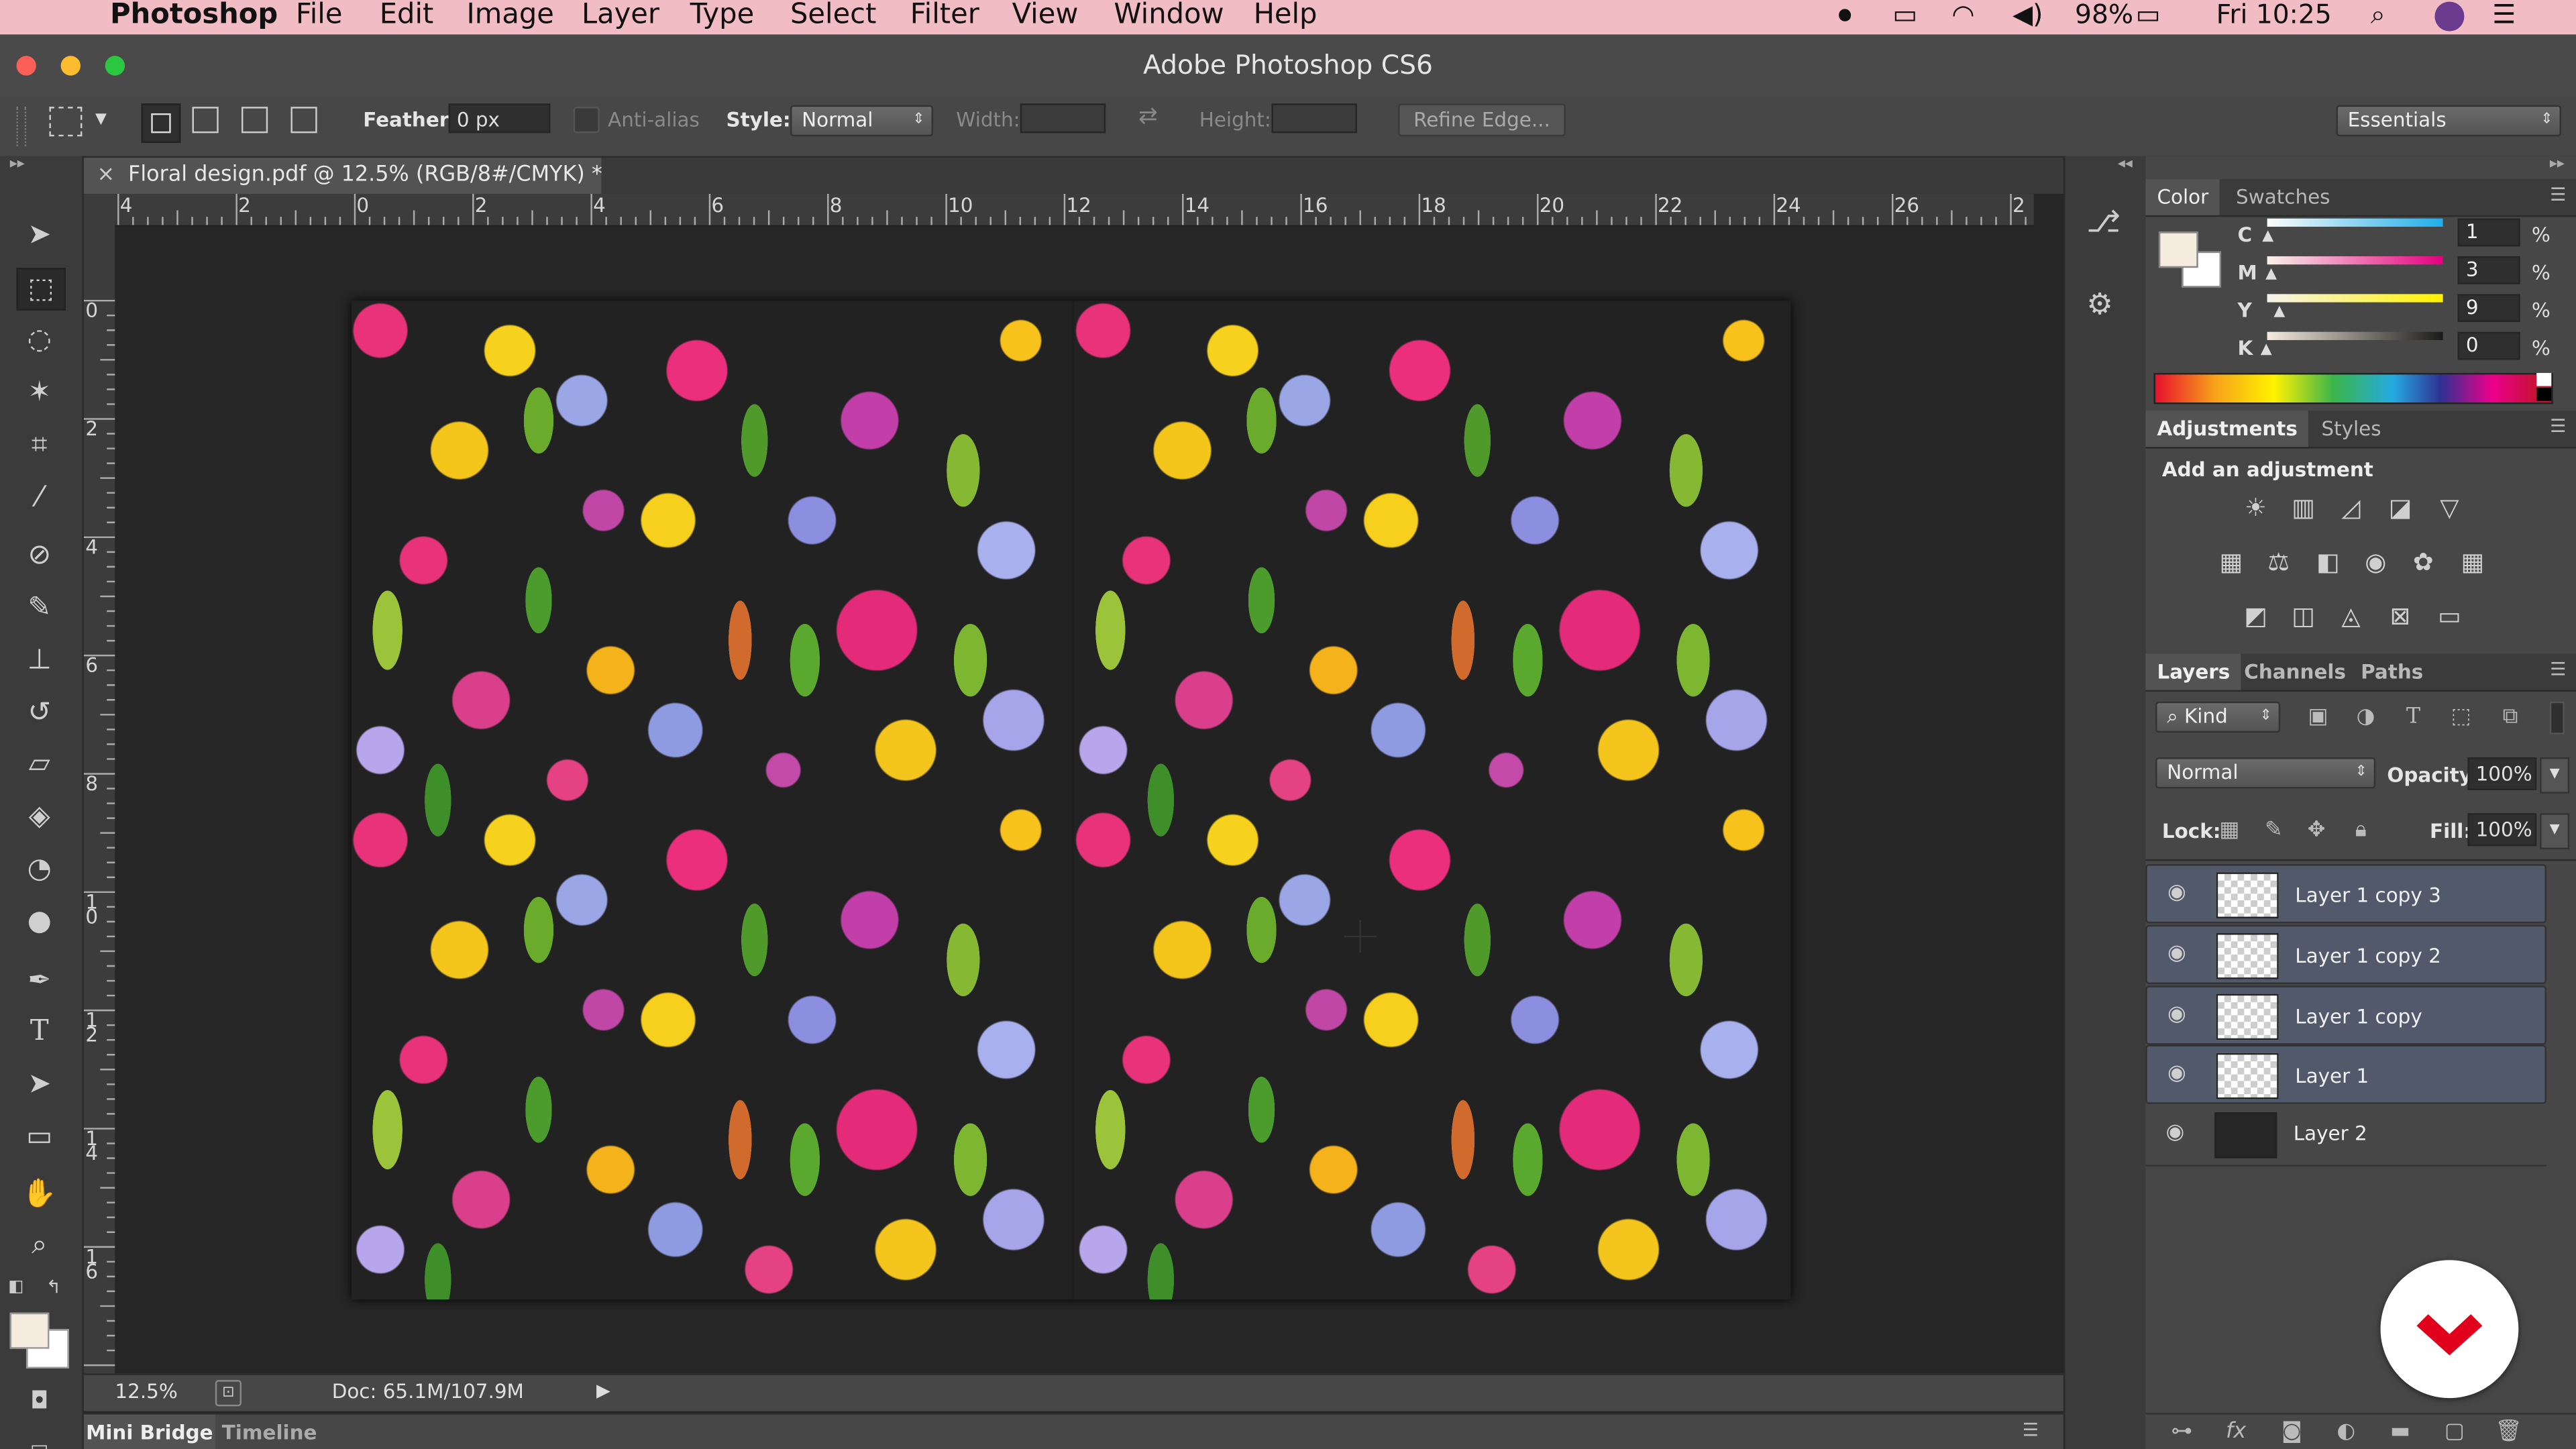  Describe the element at coordinates (39, 981) in the screenshot. I see `pen-tool-icon: ✒` at that location.